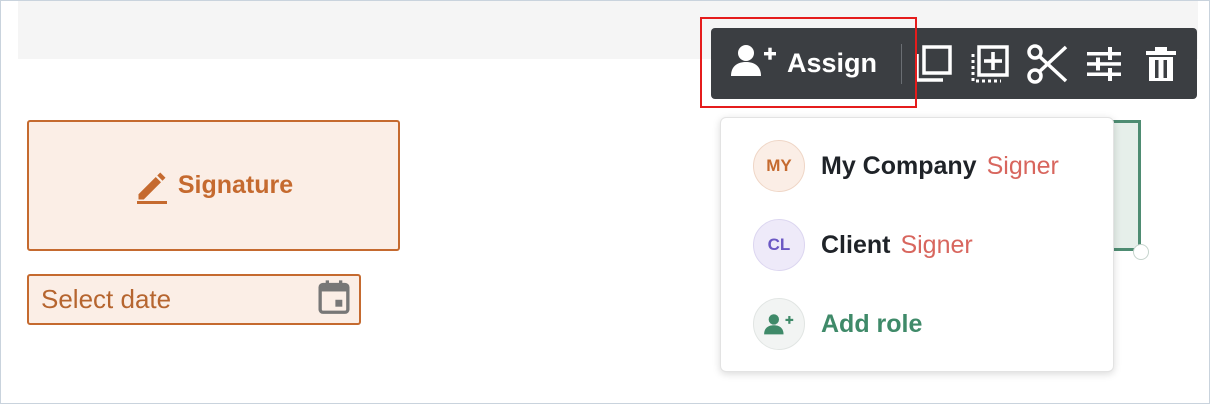  I want to click on date-field: Select date, so click(194, 299).